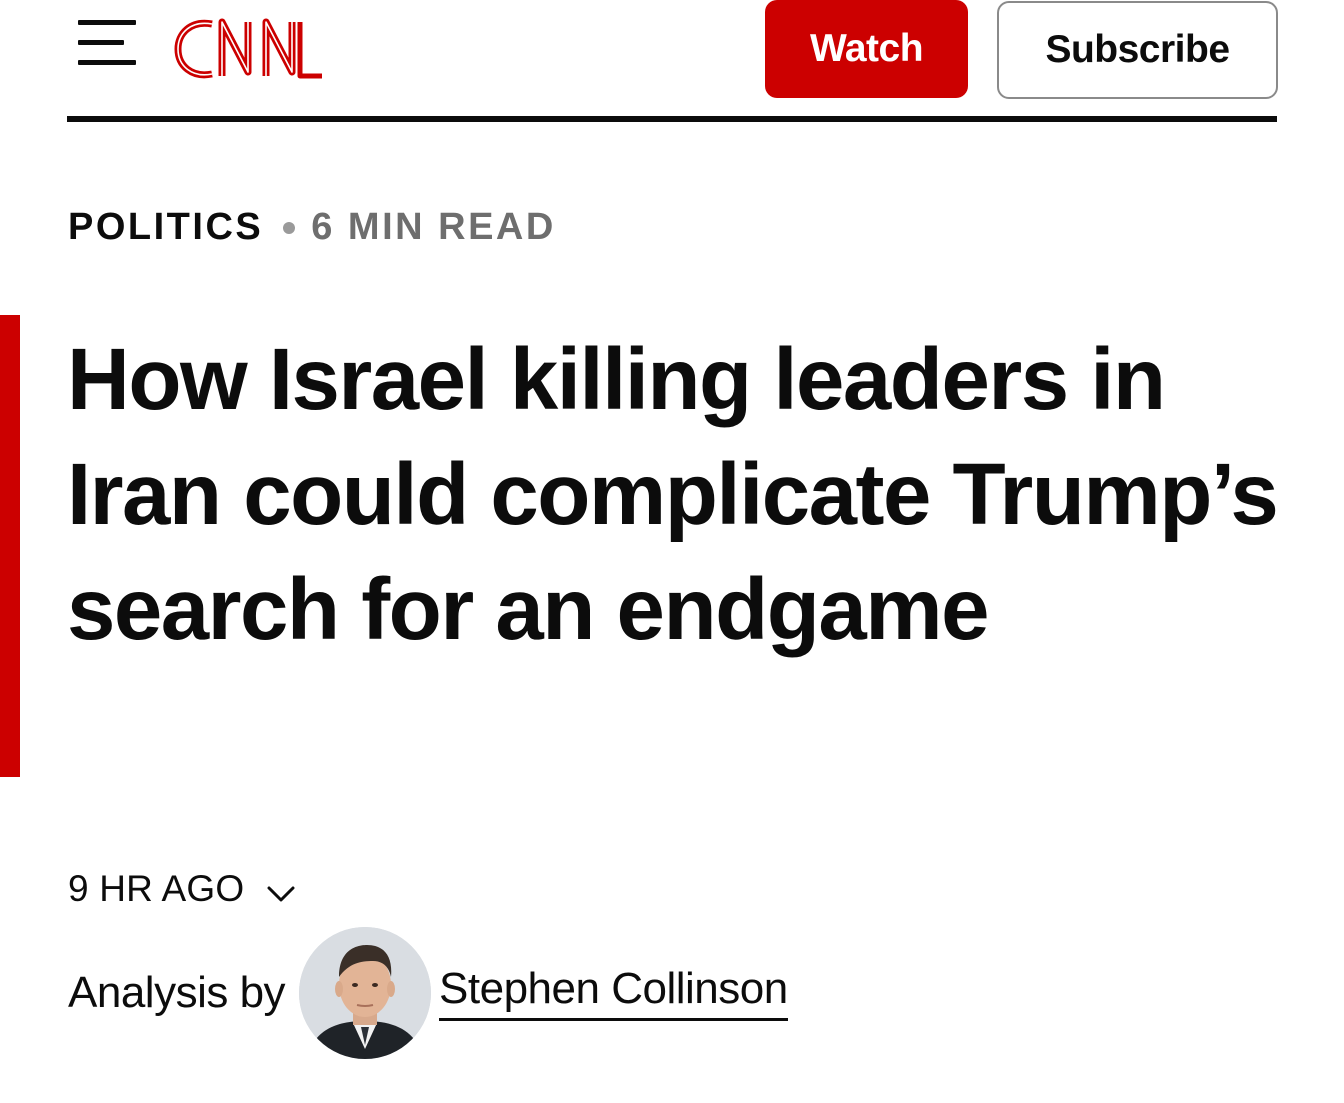 Image resolution: width=1344 pixels, height=1103 pixels. What do you see at coordinates (177, 992) in the screenshot?
I see `byline-prefix: Analysis by` at bounding box center [177, 992].